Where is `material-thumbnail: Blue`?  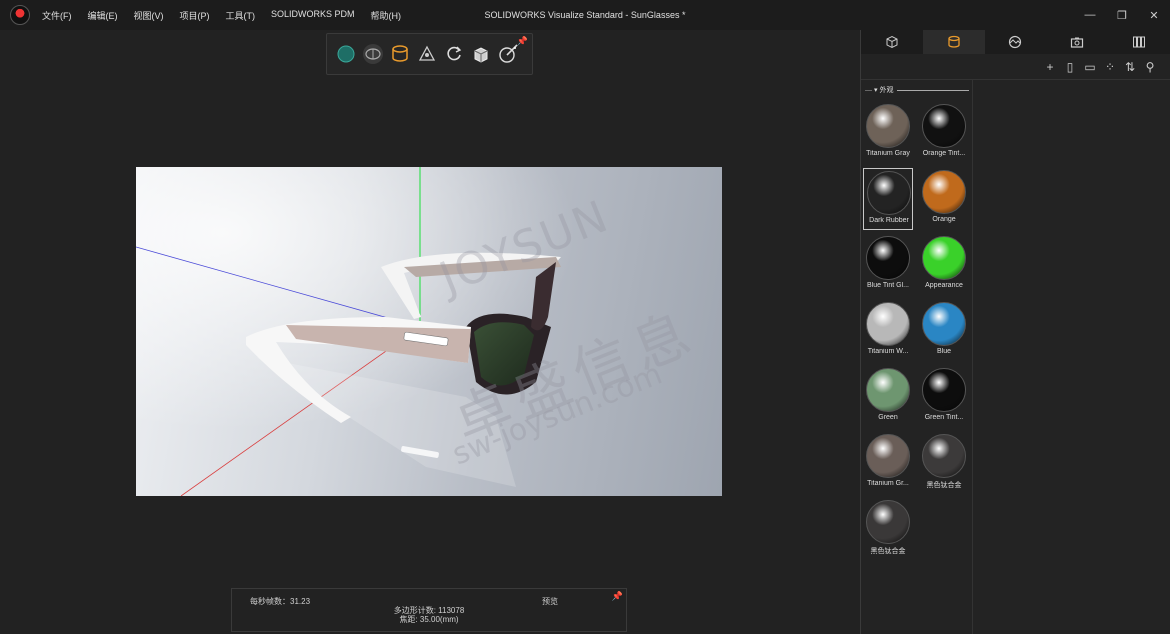
material-thumbnail: Blue is located at coordinates (944, 331).